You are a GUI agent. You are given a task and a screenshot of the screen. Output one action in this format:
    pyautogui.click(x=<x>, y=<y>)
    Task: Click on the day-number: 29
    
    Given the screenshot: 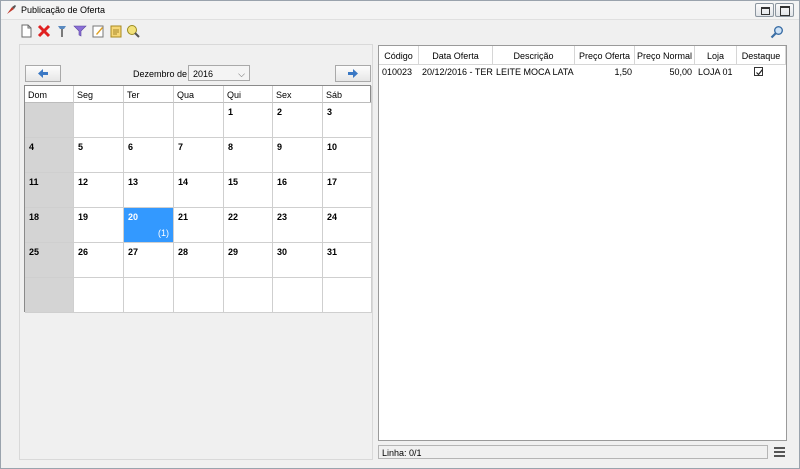 What is the action you would take?
    pyautogui.click(x=233, y=252)
    